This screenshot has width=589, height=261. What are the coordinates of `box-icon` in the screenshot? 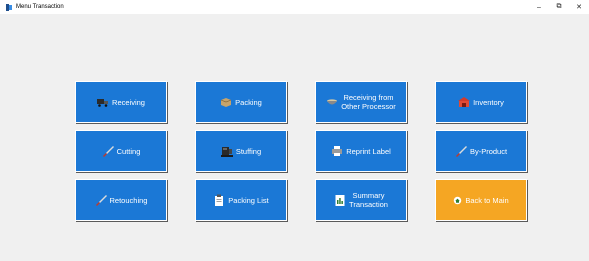 It's located at (226, 102).